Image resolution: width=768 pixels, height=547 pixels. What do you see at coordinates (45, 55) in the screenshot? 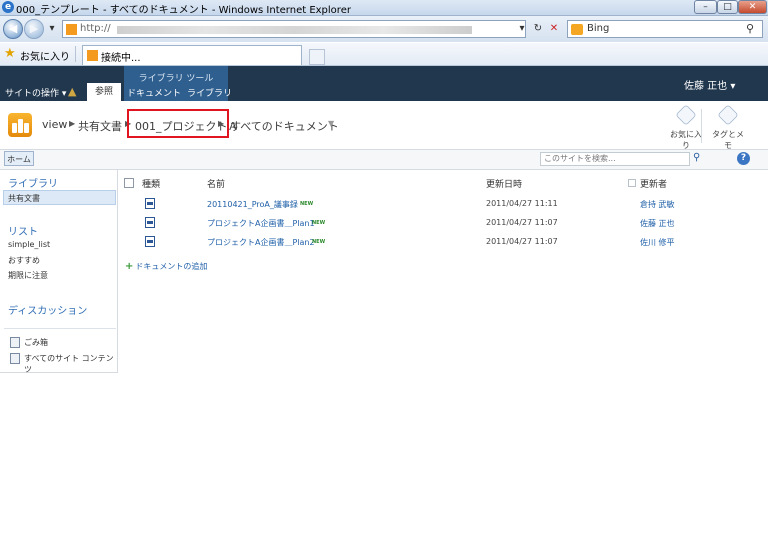
I see `favorites-button: お気に入り` at bounding box center [45, 55].